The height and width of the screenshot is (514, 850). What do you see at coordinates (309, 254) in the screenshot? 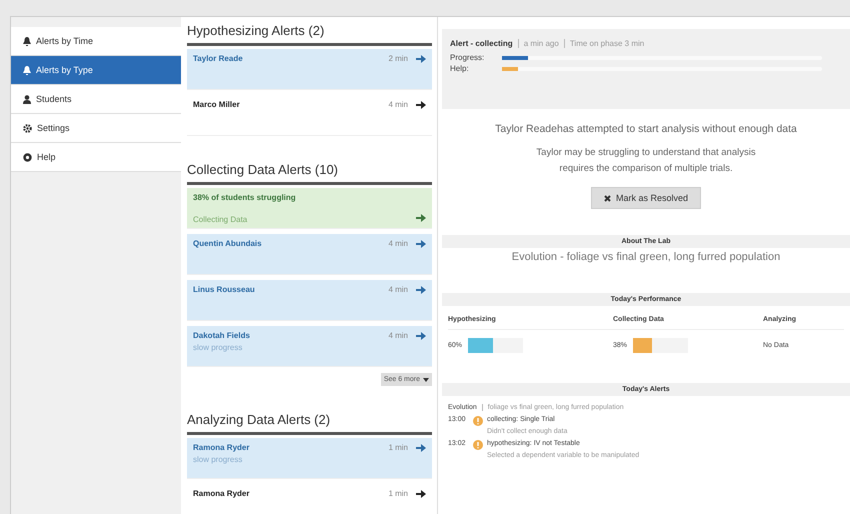
I see `alert-card: Quentin Abundais 4 min` at bounding box center [309, 254].